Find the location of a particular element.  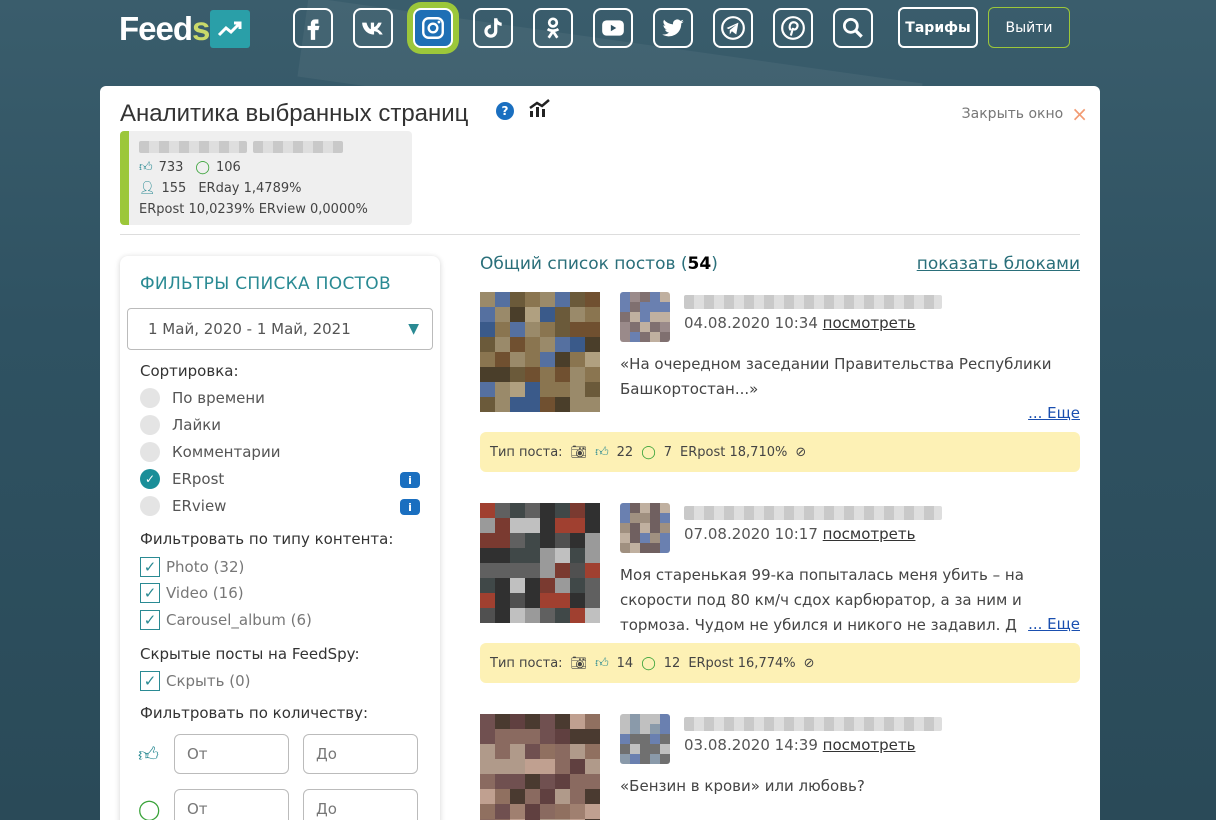

filter-hide: ✓ Скрыть (0) is located at coordinates (195, 681).